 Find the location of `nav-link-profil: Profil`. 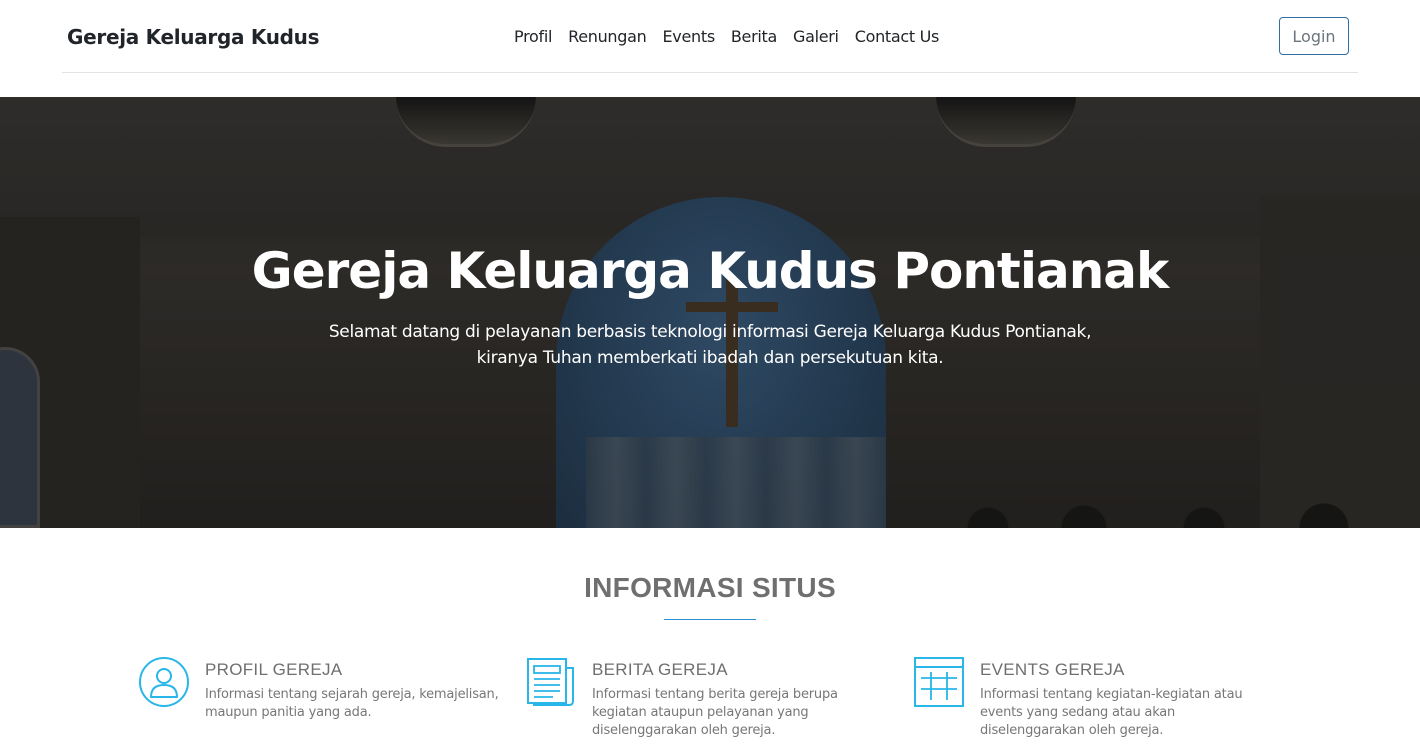

nav-link-profil: Profil is located at coordinates (533, 36).